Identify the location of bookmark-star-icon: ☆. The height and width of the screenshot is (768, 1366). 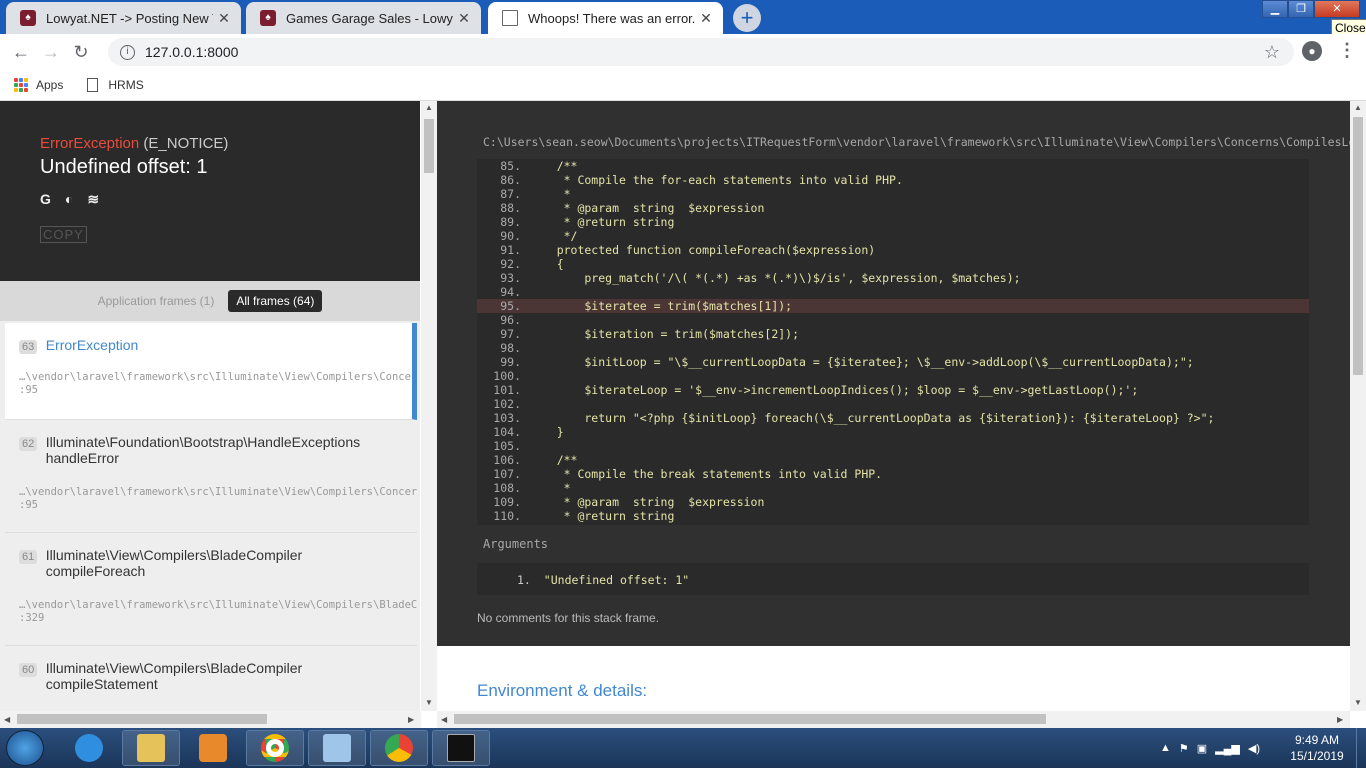
(1272, 52).